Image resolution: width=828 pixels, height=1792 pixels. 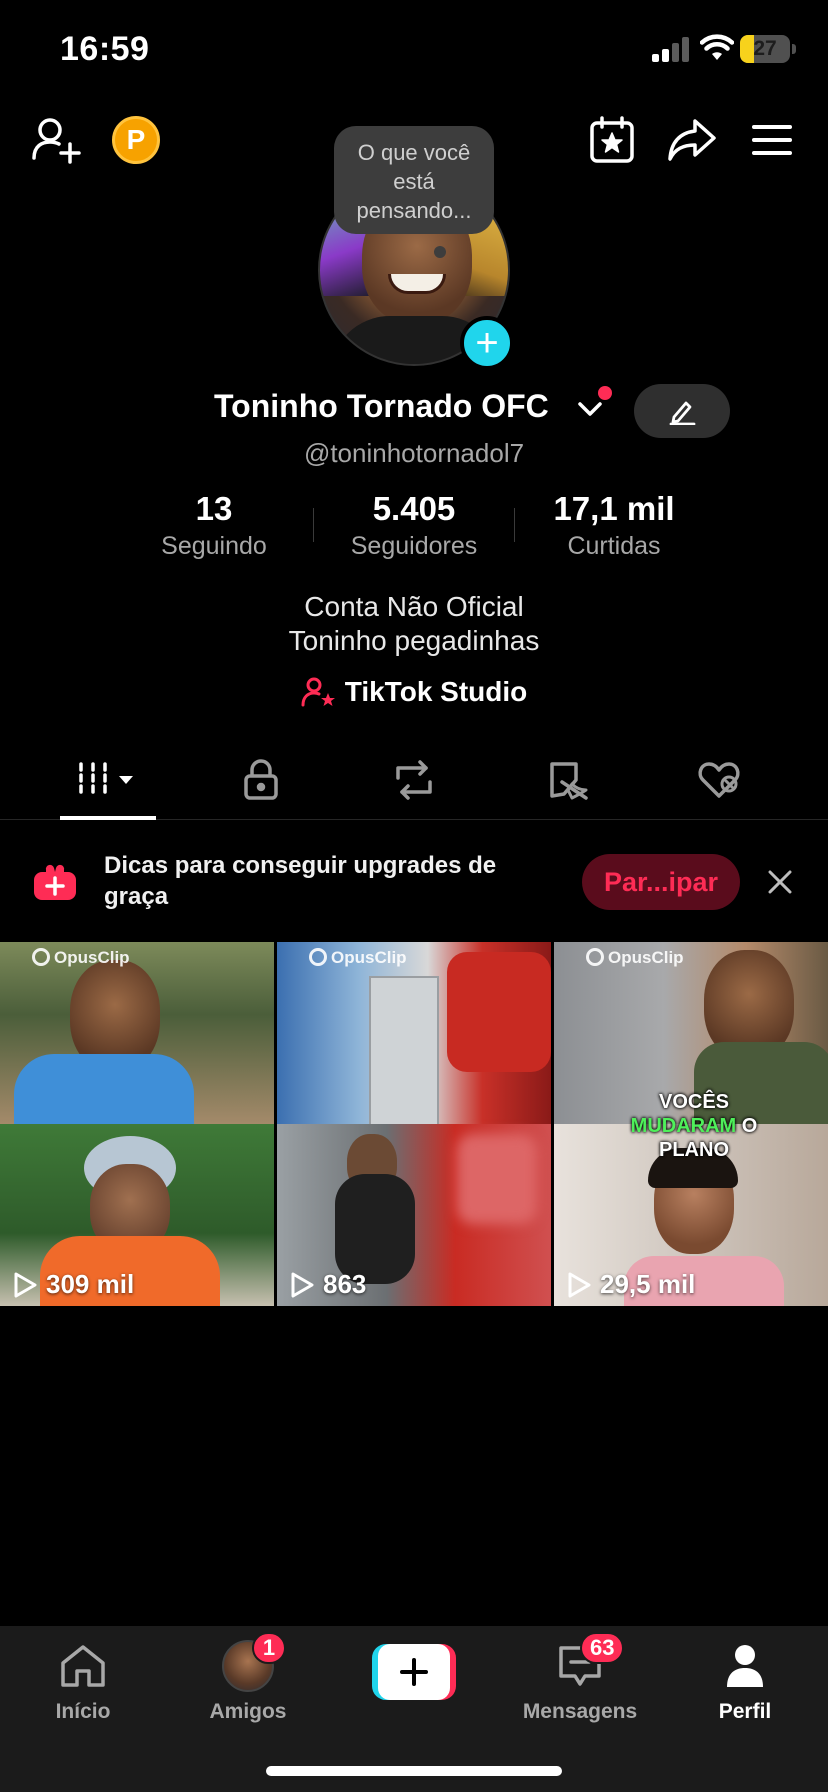 I want to click on share-icon, so click(x=692, y=140).